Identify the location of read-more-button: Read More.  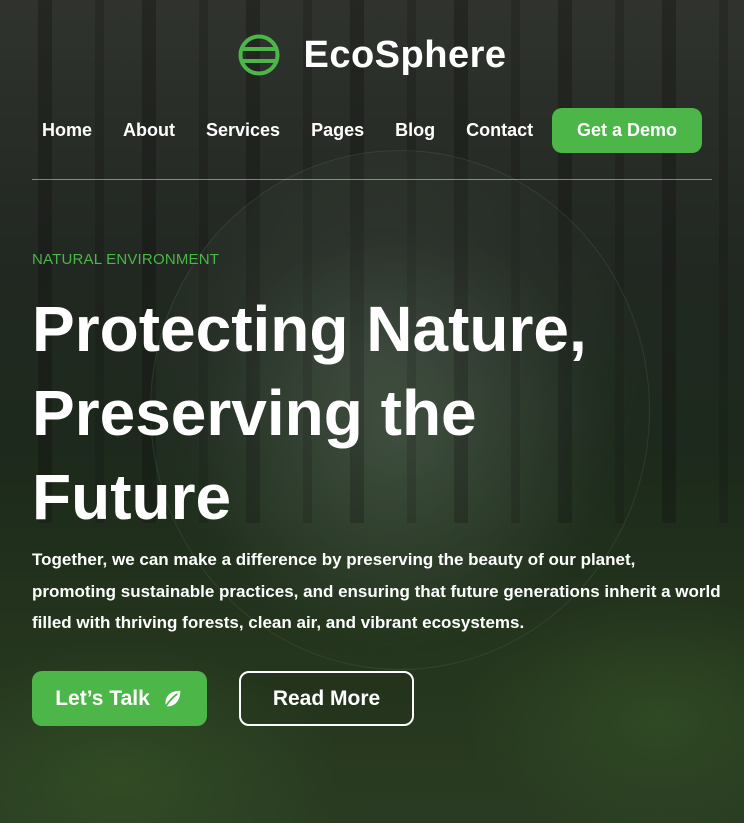
(326, 698).